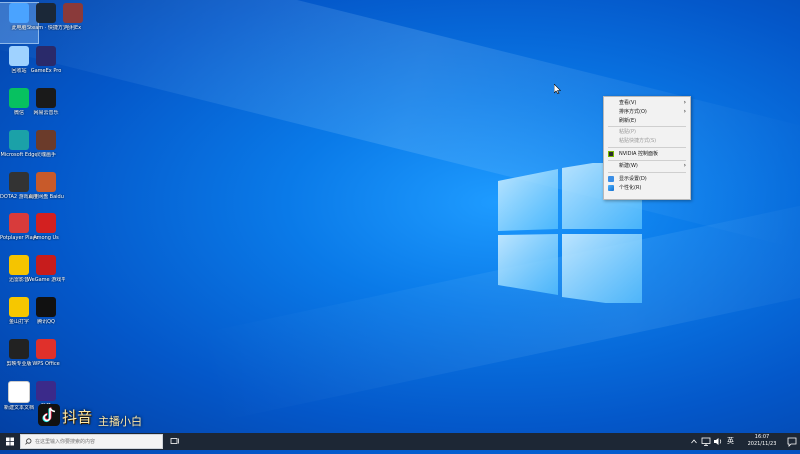 The image size is (800, 454). What do you see at coordinates (647, 188) in the screenshot?
I see `menu-item-personalize: 个性化(R)` at bounding box center [647, 188].